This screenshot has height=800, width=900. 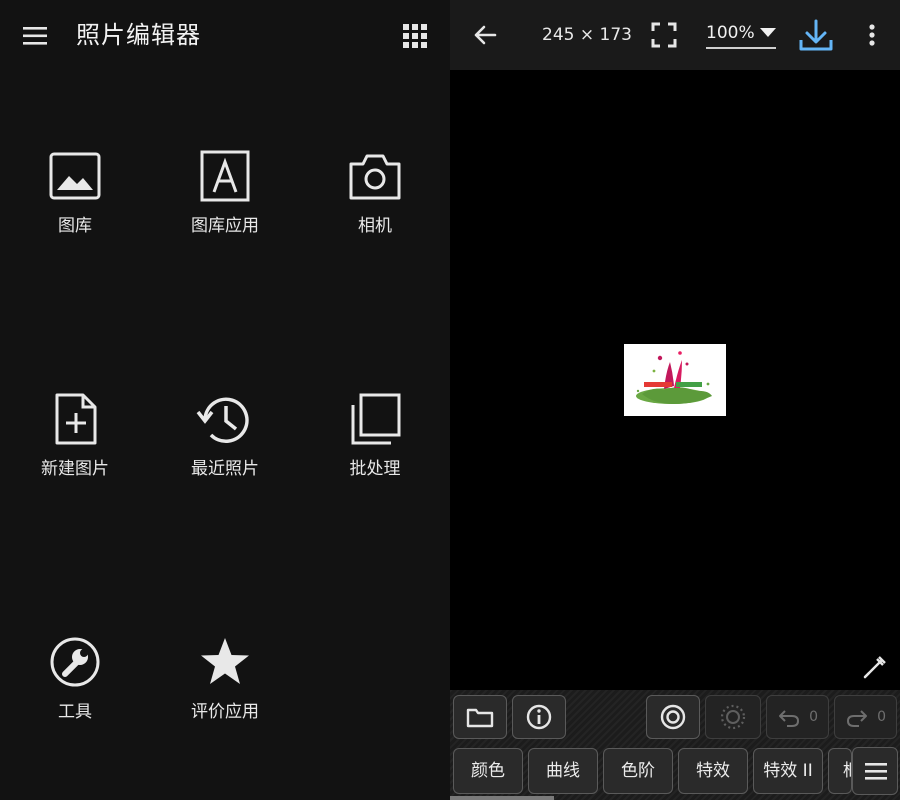 I want to click on tile-label: 批处理, so click(x=375, y=469).